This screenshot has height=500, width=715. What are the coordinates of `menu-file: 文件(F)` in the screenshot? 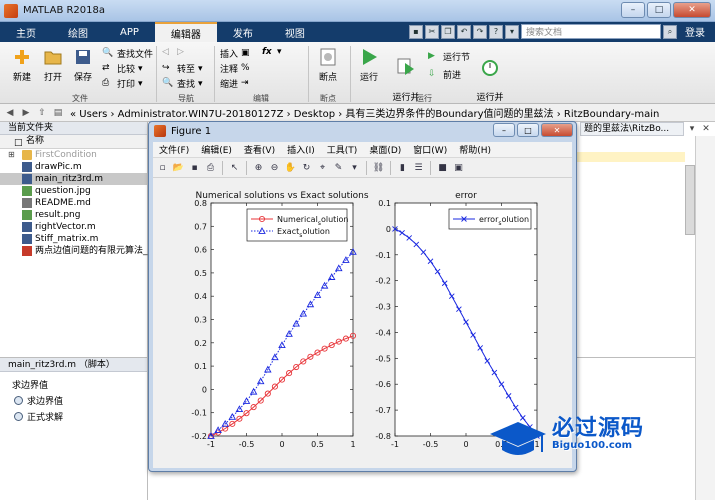 It's located at (174, 149).